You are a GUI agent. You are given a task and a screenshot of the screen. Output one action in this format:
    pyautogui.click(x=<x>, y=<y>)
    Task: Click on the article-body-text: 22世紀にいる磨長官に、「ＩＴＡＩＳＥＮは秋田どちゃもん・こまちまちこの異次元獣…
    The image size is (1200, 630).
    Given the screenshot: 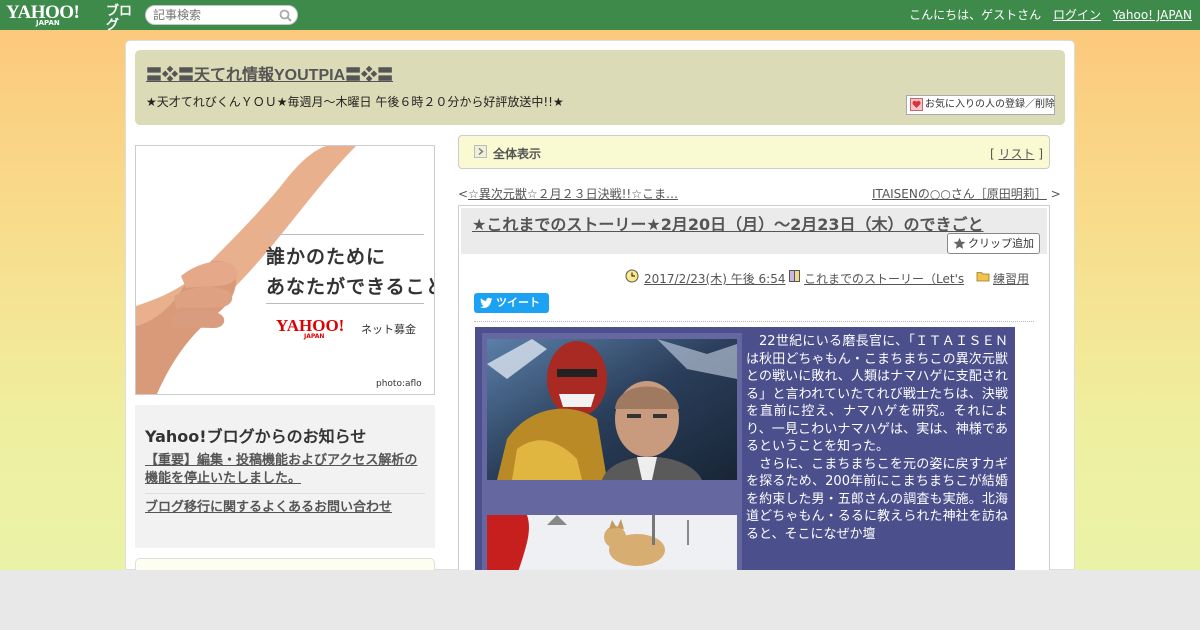 What is the action you would take?
    pyautogui.click(x=877, y=438)
    